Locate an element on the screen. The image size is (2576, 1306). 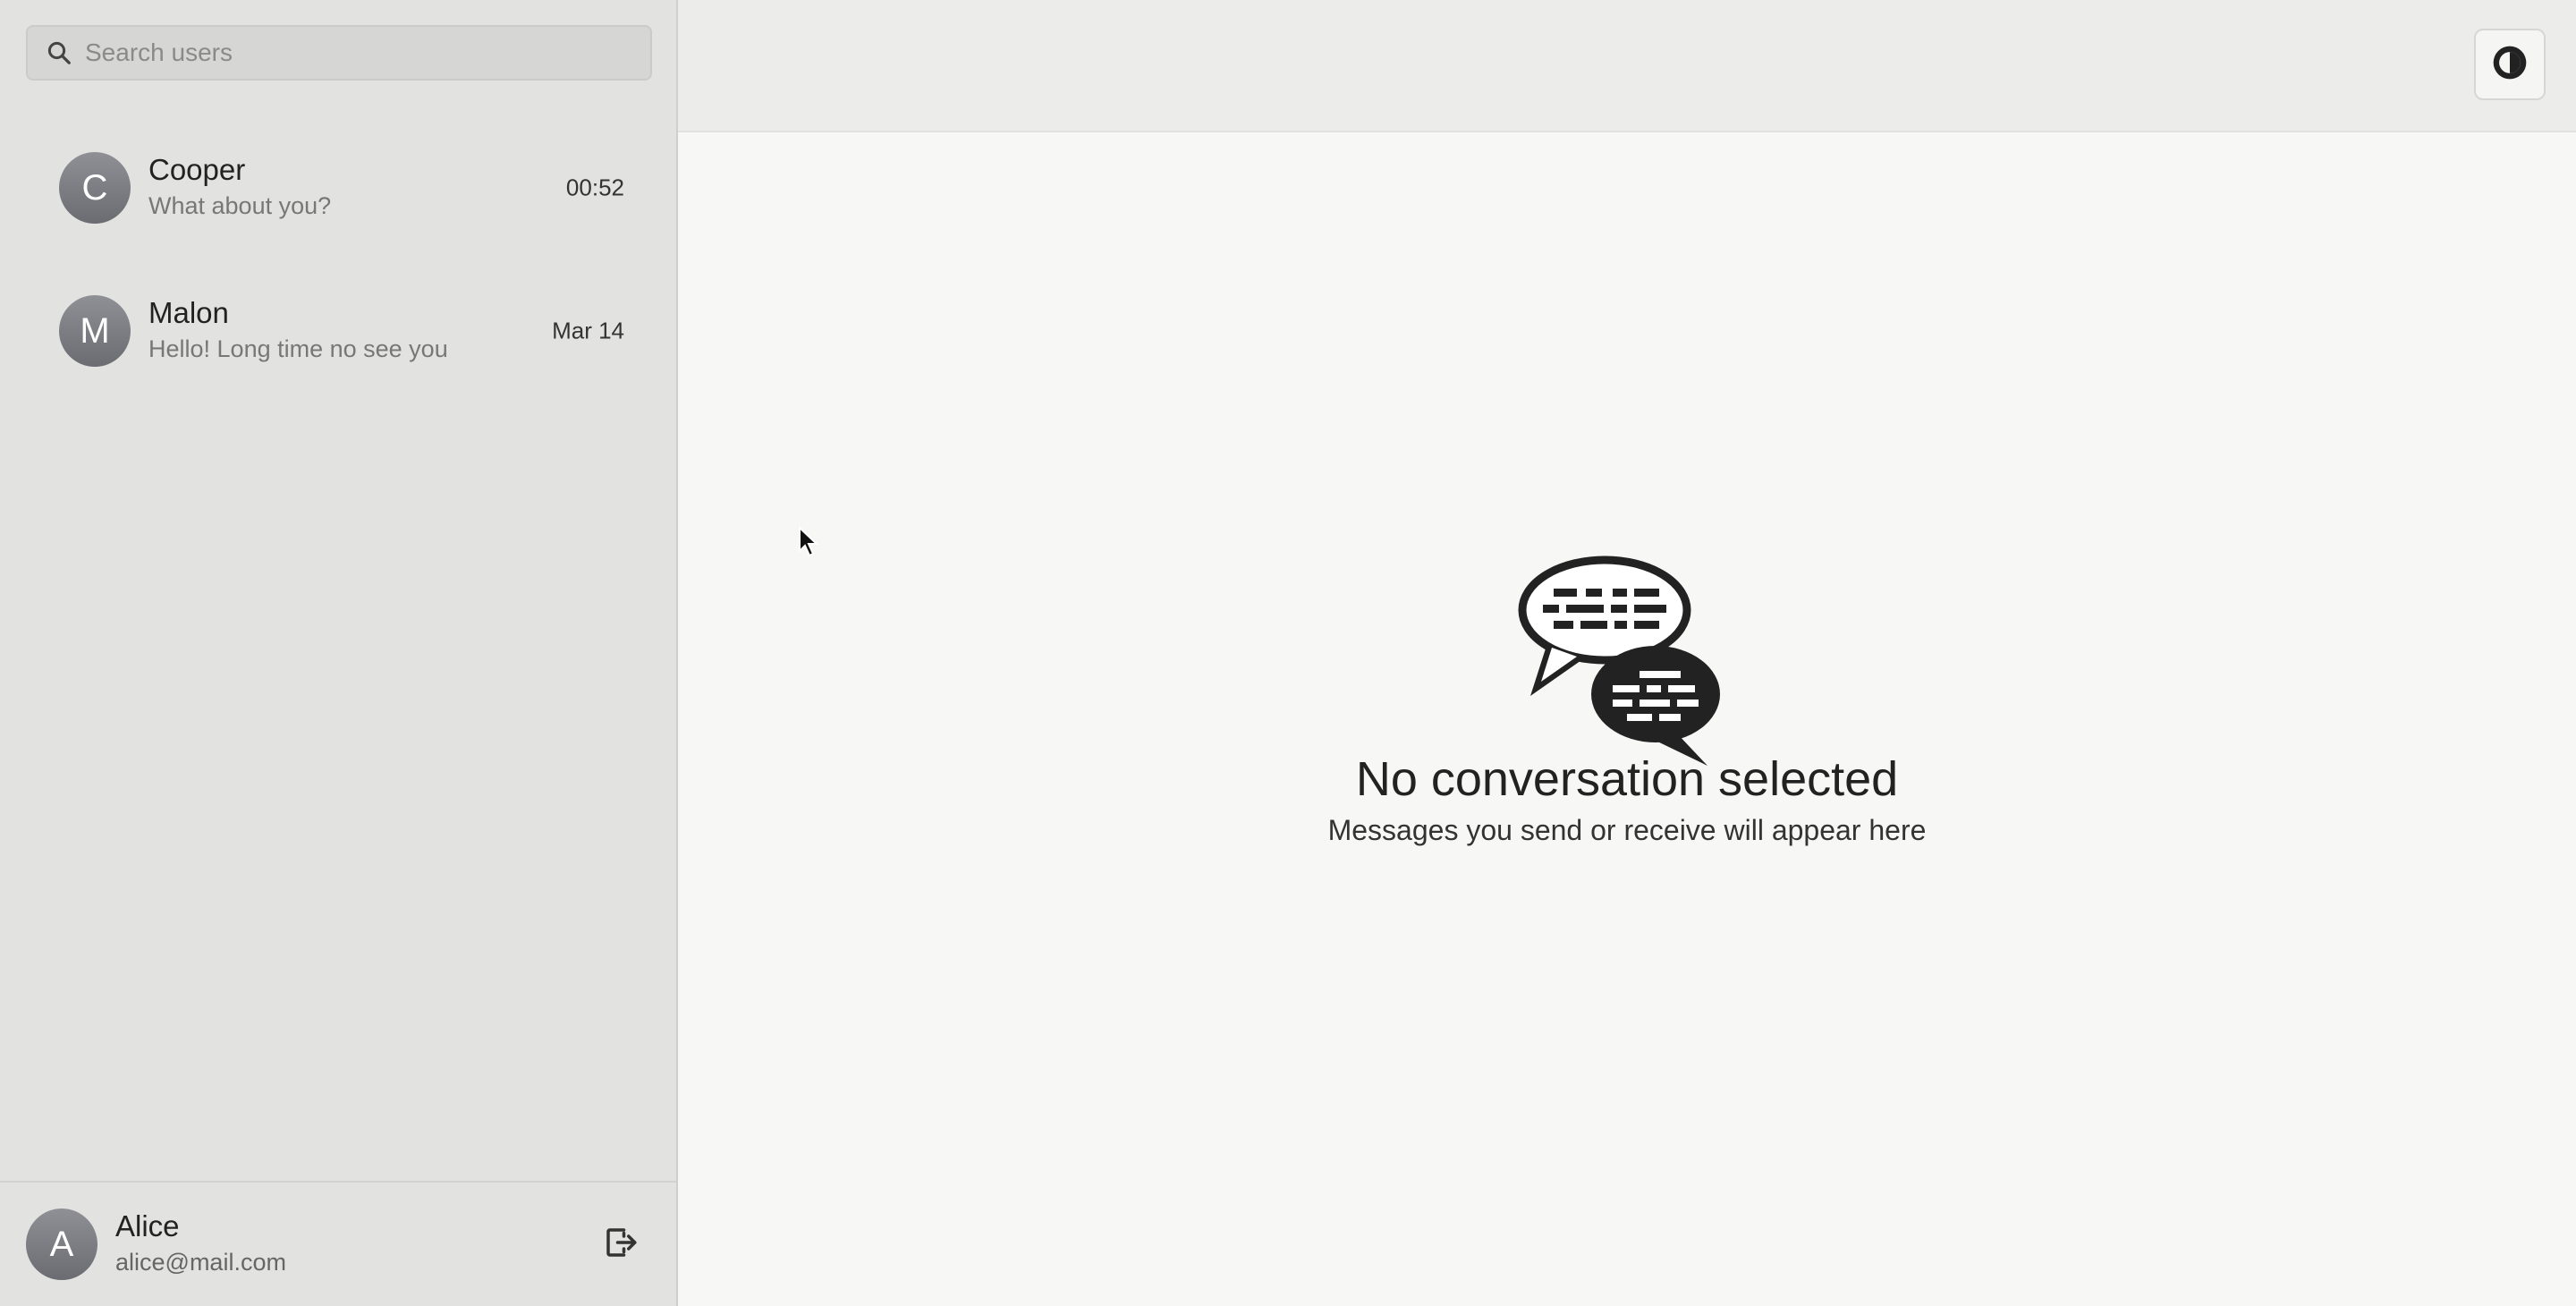
search-icon is located at coordinates (59, 53).